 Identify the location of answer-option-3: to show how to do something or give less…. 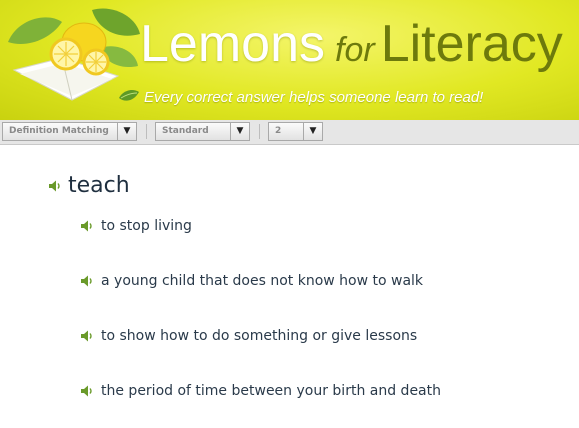
(248, 334).